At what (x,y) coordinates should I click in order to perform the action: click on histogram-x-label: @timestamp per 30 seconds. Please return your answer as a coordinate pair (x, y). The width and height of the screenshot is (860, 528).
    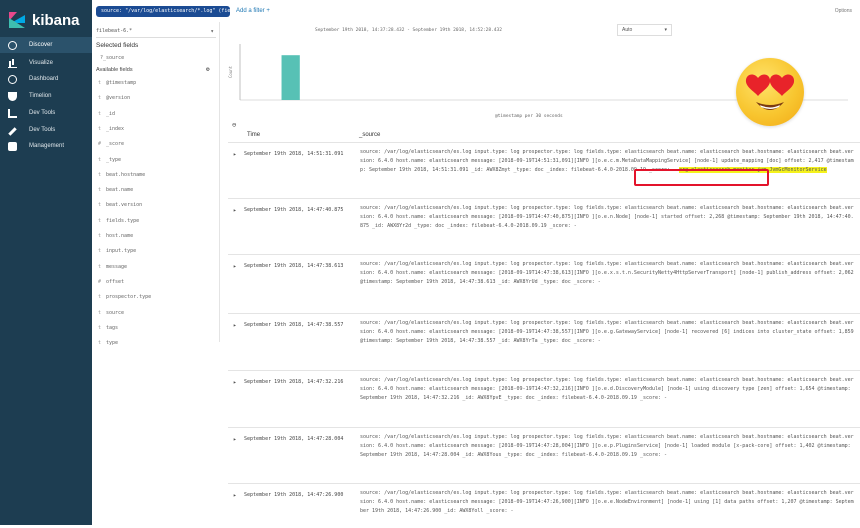
    Looking at the image, I should click on (529, 116).